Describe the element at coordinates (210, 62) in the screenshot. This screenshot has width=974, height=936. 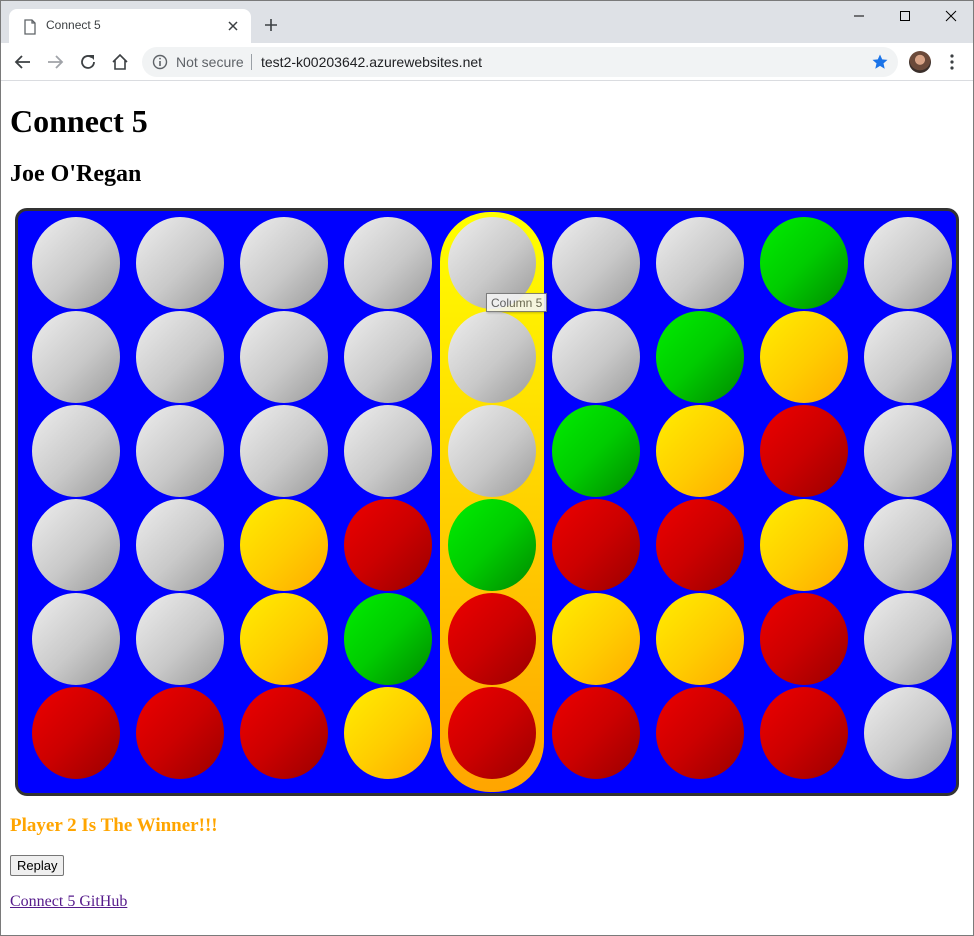
I see `security-label: Not secure` at that location.